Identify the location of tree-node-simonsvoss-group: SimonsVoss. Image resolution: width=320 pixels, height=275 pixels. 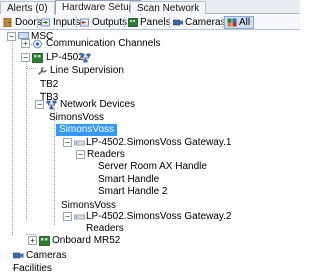
(76, 118).